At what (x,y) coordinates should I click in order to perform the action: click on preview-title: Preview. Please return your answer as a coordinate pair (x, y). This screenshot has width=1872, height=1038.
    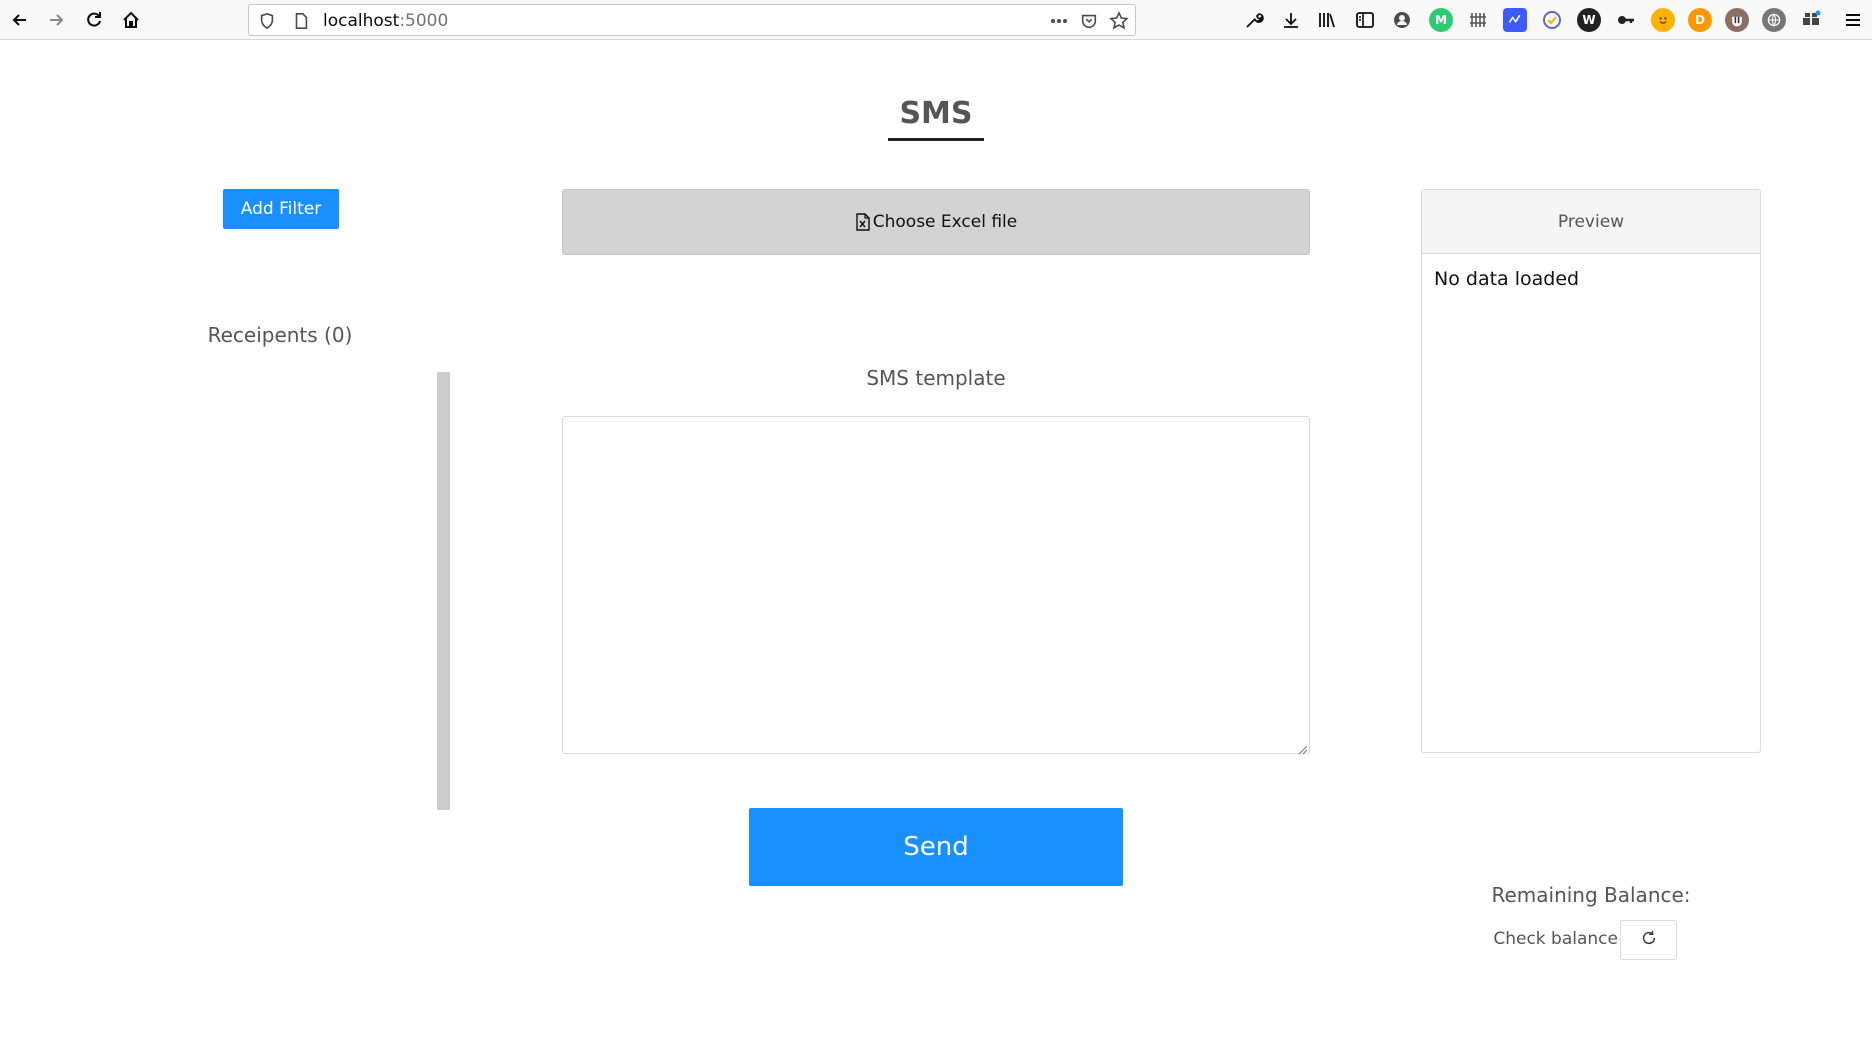
    Looking at the image, I should click on (1591, 222).